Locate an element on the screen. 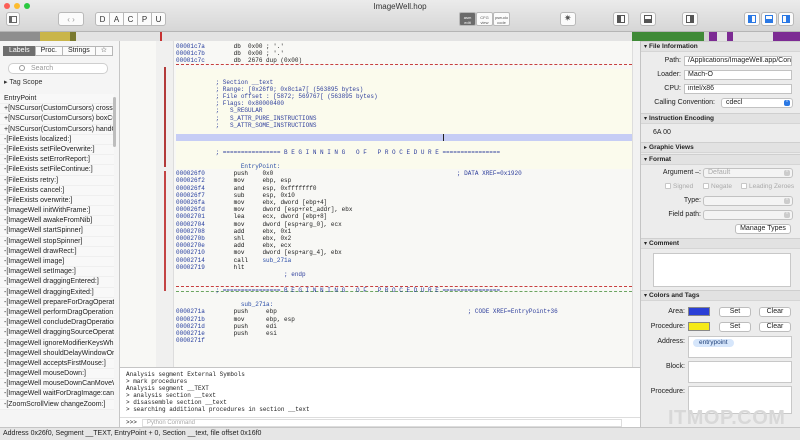  tab-procedures: Proc. is located at coordinates (48, 51).